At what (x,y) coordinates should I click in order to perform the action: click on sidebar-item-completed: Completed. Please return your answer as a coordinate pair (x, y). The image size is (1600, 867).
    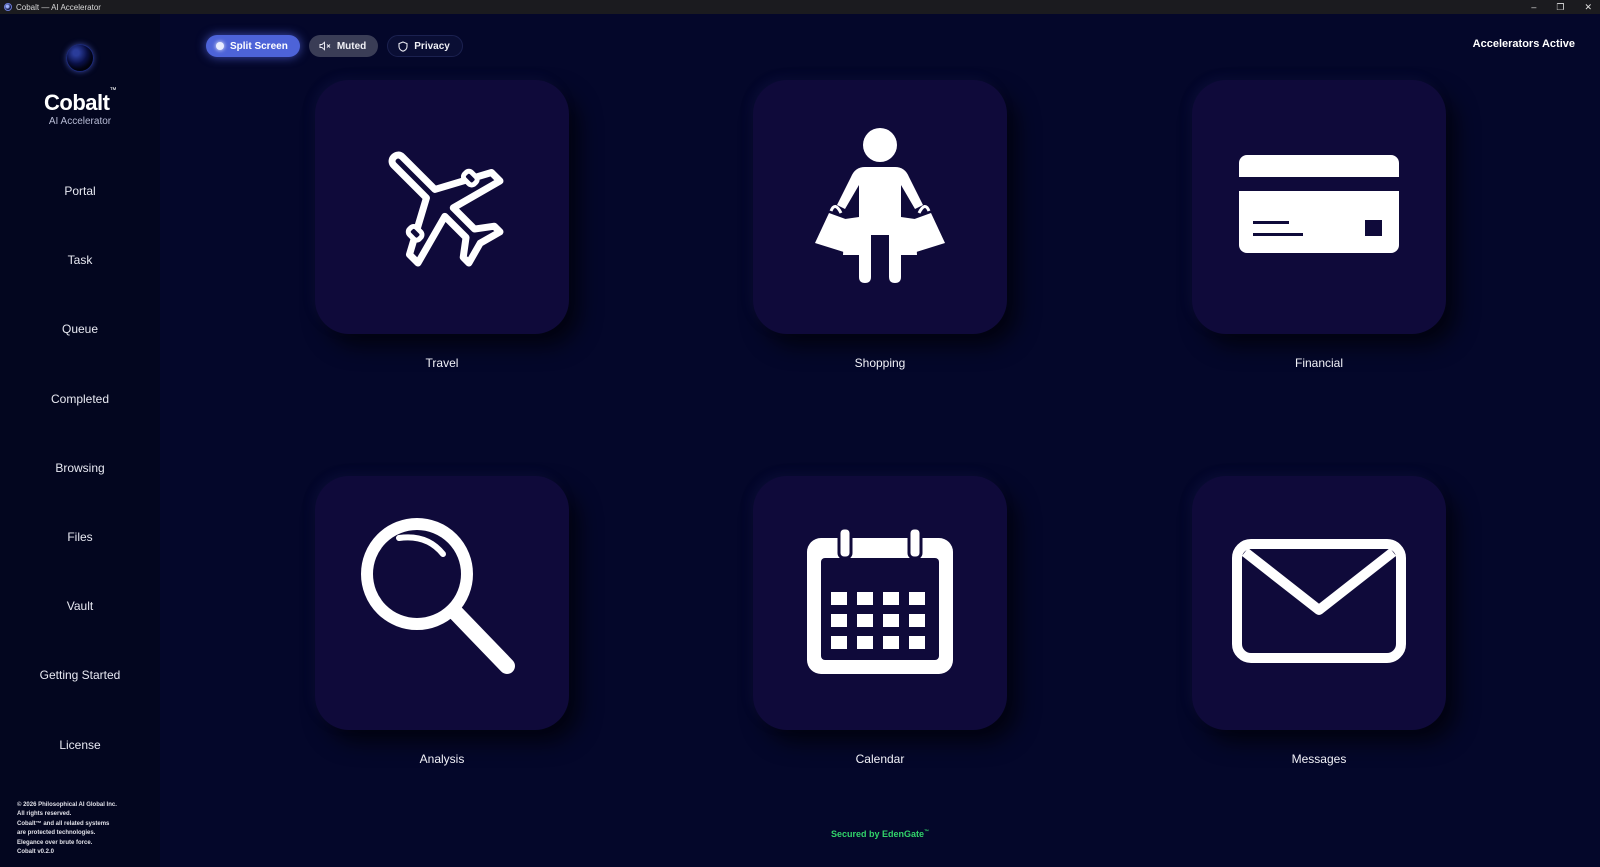
    Looking at the image, I should click on (80, 426).